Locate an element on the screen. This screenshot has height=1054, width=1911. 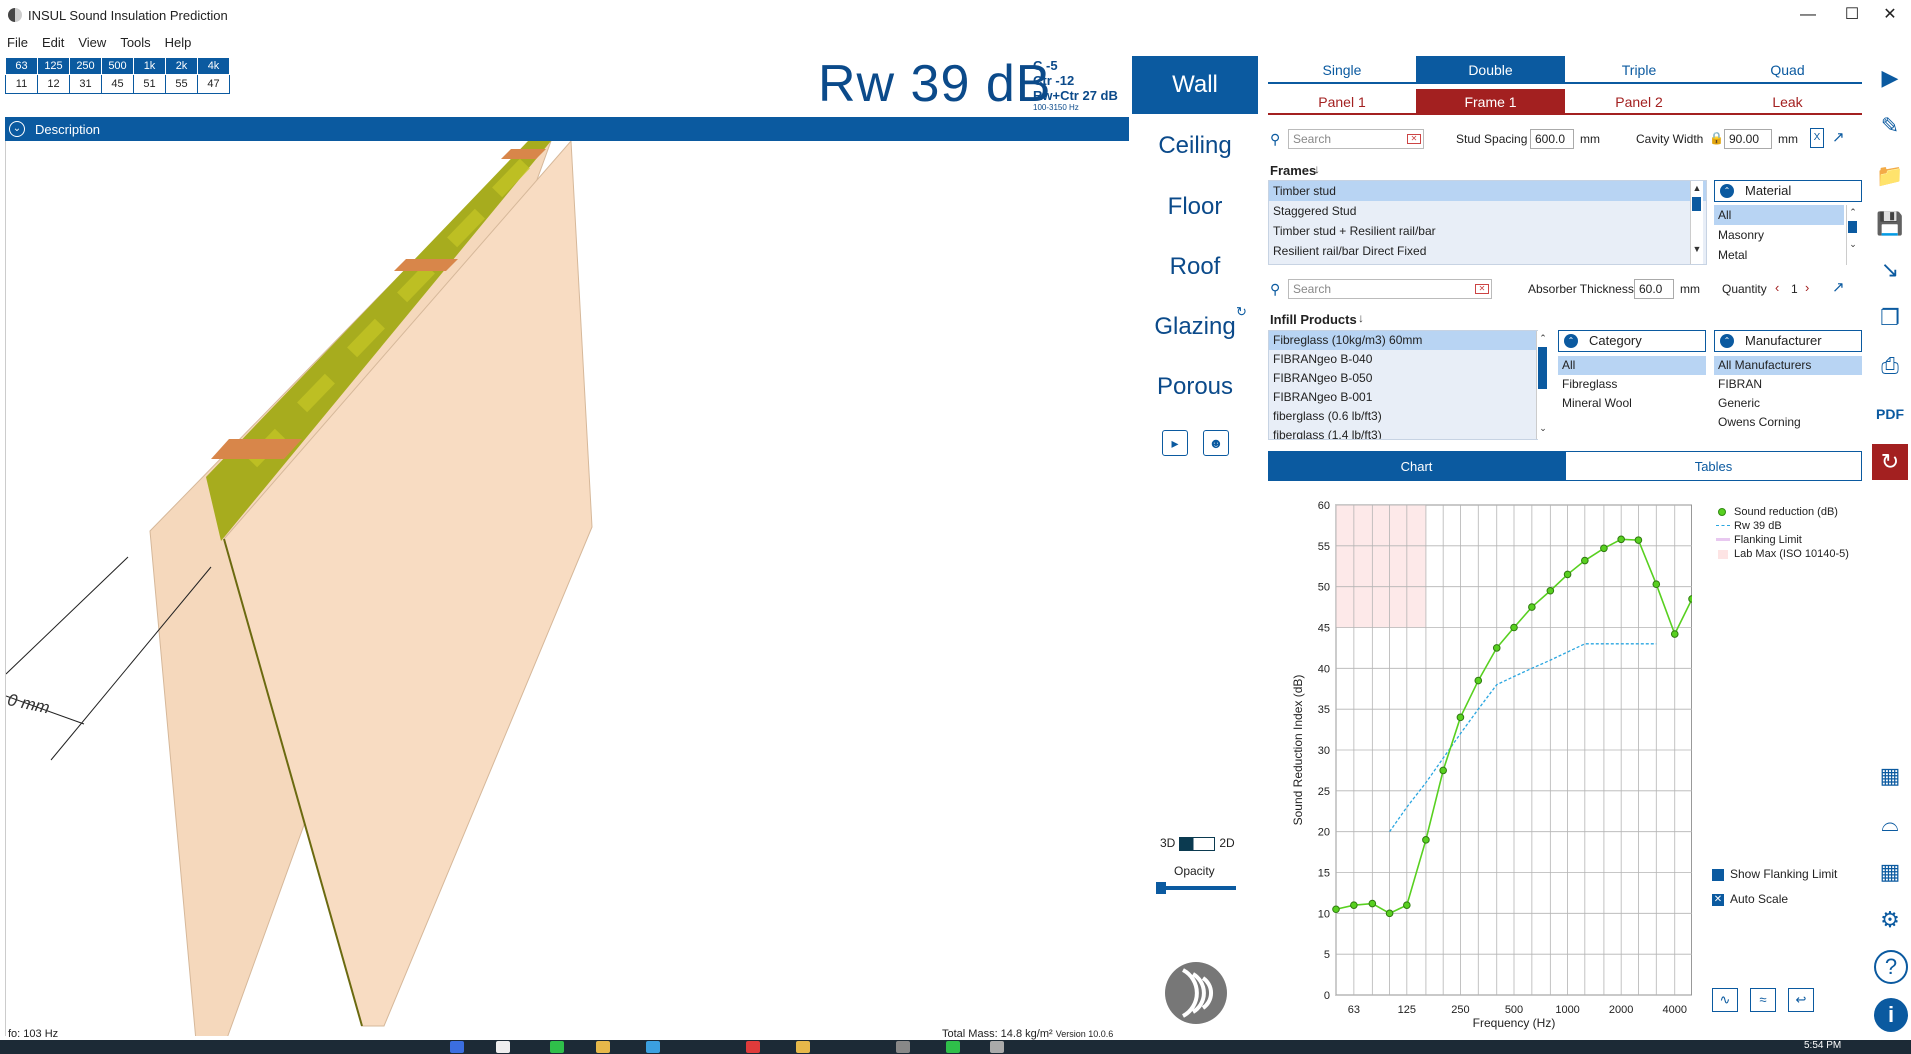
menu-help: Help is located at coordinates (178, 43).